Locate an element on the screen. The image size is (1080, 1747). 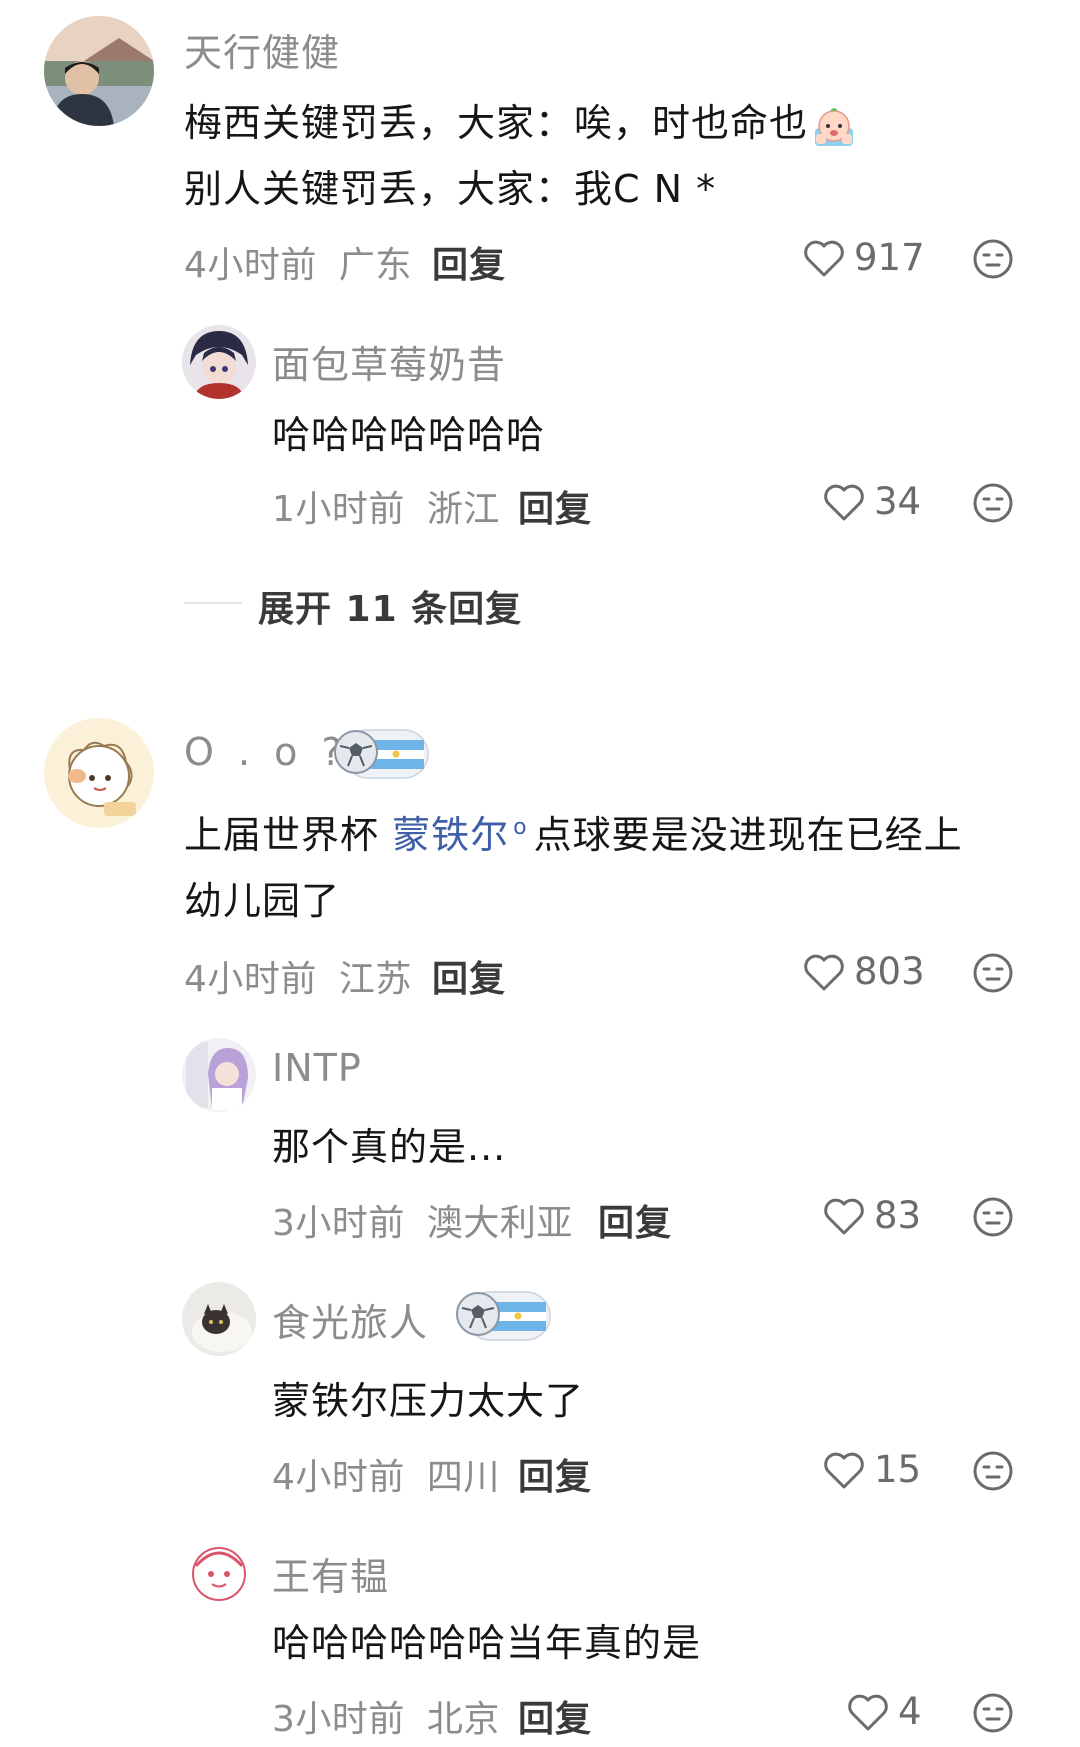
comment-text-post: 点球要是没进现在已经上 is located at coordinates (748, 835).